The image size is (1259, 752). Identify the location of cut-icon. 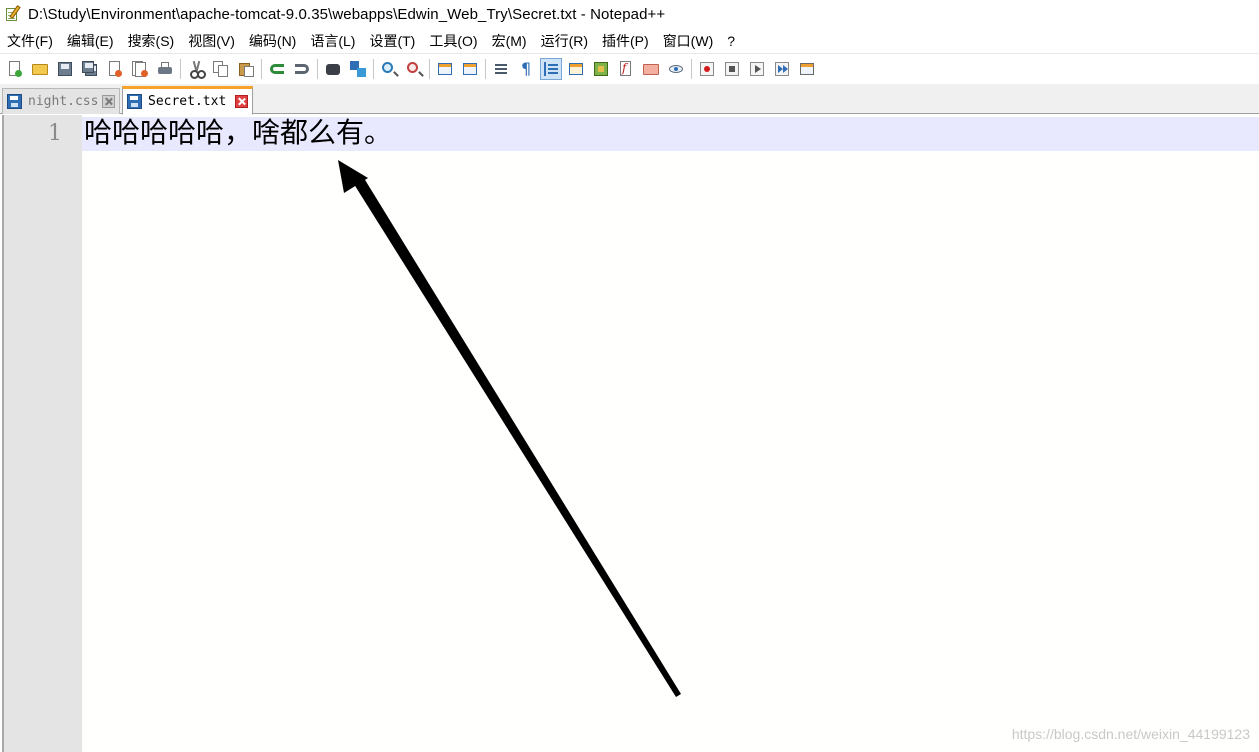
(197, 69).